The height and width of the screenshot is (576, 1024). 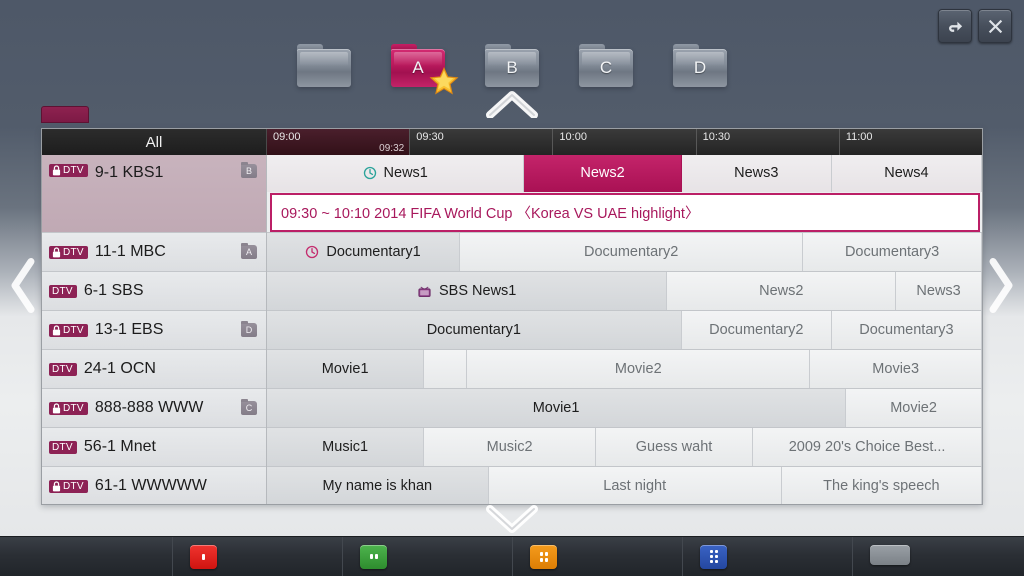 I want to click on chevron-left-icon, so click(x=23, y=285).